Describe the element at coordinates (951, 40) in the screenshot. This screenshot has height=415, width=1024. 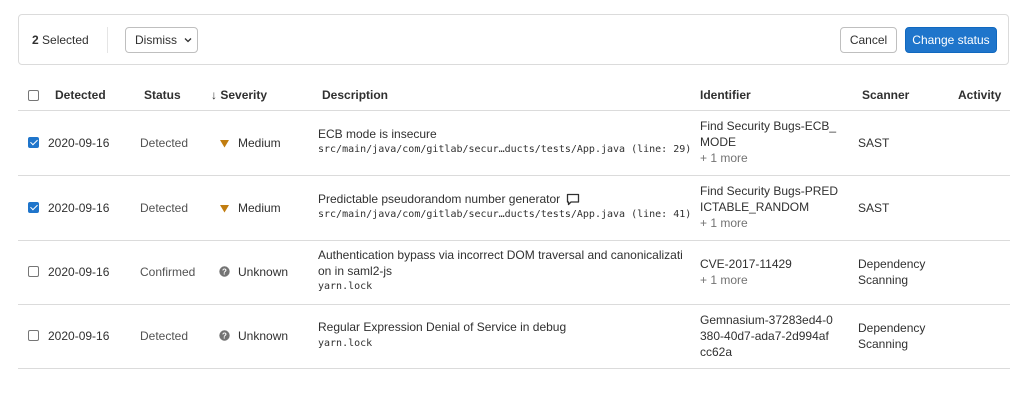
I see `change-status-button: Change status` at that location.